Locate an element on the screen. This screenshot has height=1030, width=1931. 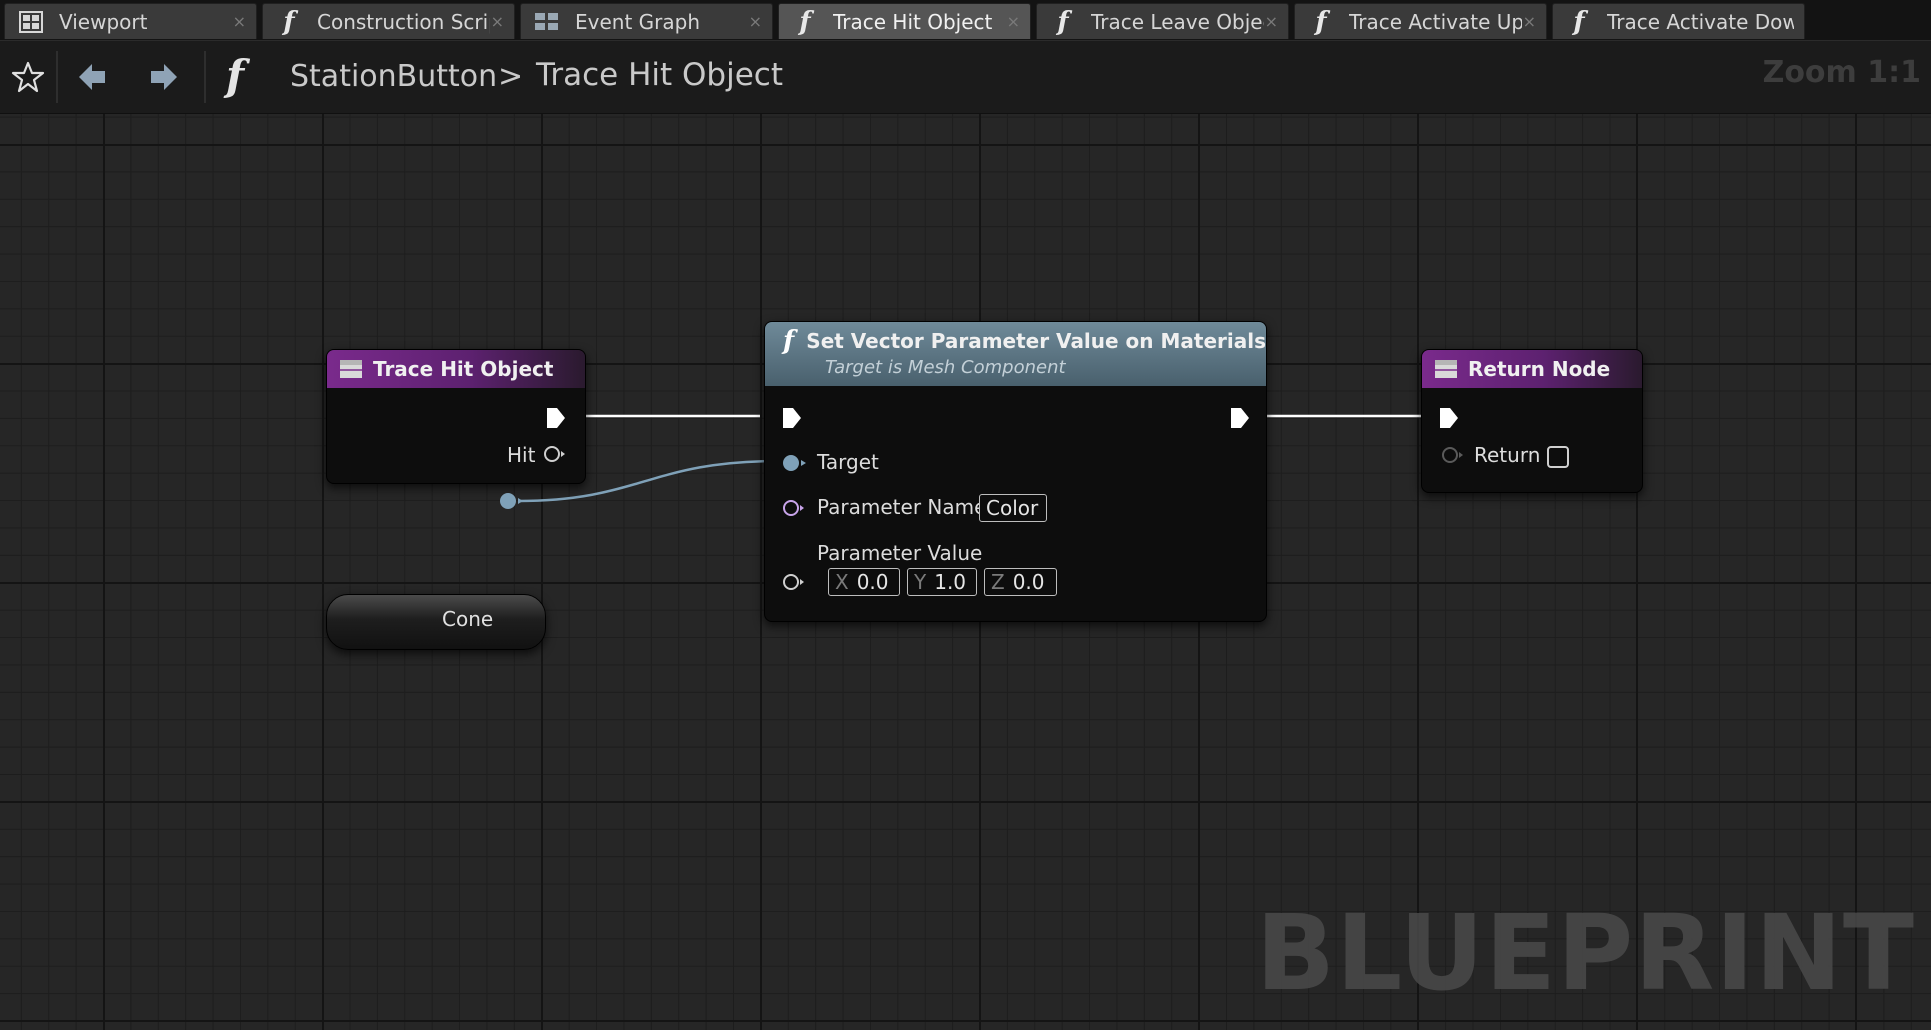
vector-x-field: X 0.0 is located at coordinates (864, 582).